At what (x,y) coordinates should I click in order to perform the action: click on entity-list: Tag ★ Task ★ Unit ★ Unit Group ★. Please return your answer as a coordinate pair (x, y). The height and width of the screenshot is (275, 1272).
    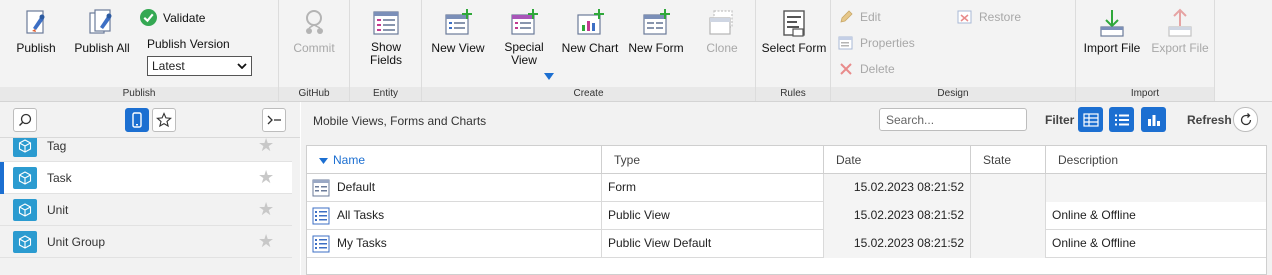
    Looking at the image, I should click on (146, 206).